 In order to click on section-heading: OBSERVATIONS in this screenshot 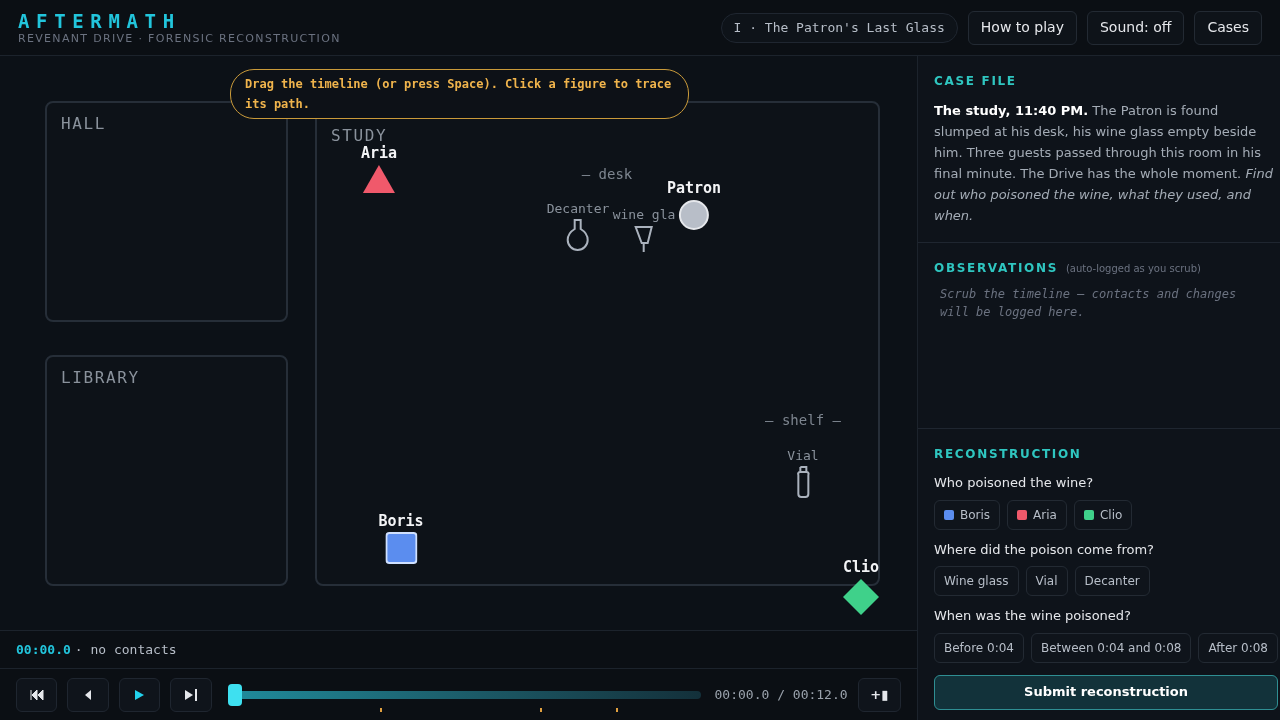, I will do `click(996, 268)`.